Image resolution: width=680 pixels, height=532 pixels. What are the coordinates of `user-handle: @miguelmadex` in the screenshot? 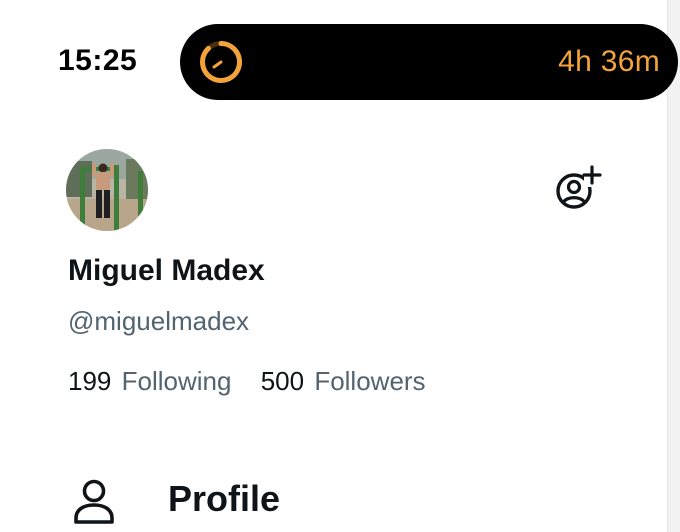 It's located at (159, 321).